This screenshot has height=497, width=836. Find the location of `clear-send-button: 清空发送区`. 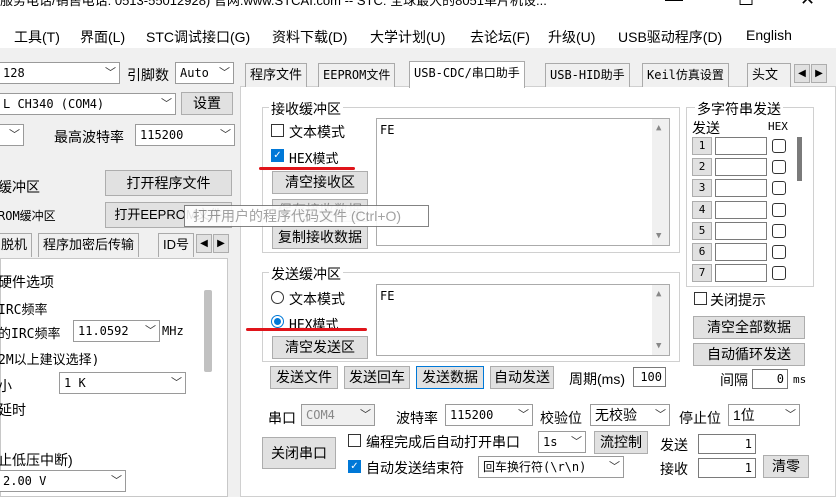

clear-send-button: 清空发送区 is located at coordinates (320, 347).